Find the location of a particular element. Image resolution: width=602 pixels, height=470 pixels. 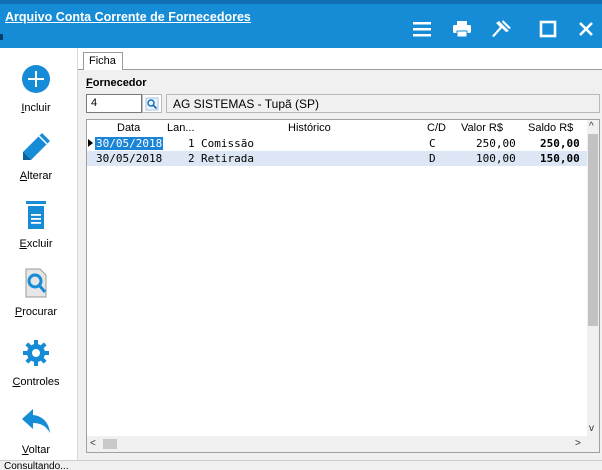

cell-valor: 100,00 is located at coordinates (496, 158).